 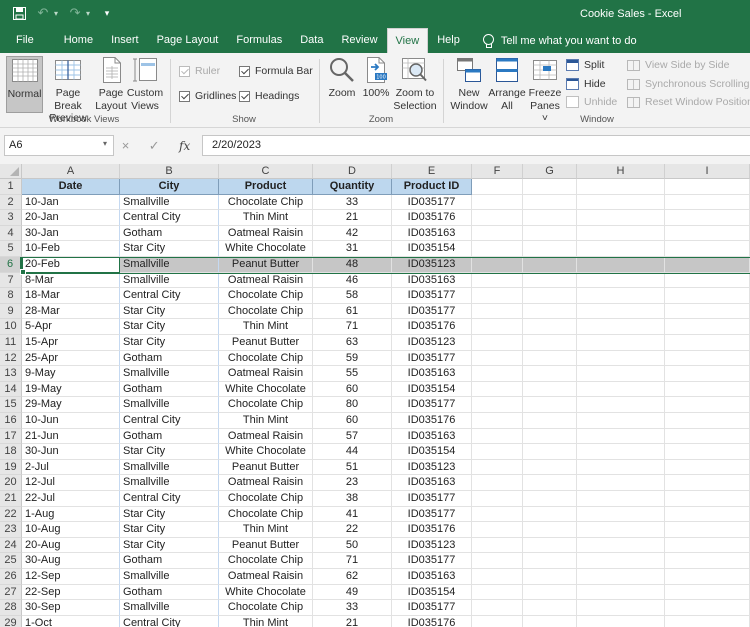 What do you see at coordinates (342, 78) in the screenshot?
I see `zoom-button: Zoom` at bounding box center [342, 78].